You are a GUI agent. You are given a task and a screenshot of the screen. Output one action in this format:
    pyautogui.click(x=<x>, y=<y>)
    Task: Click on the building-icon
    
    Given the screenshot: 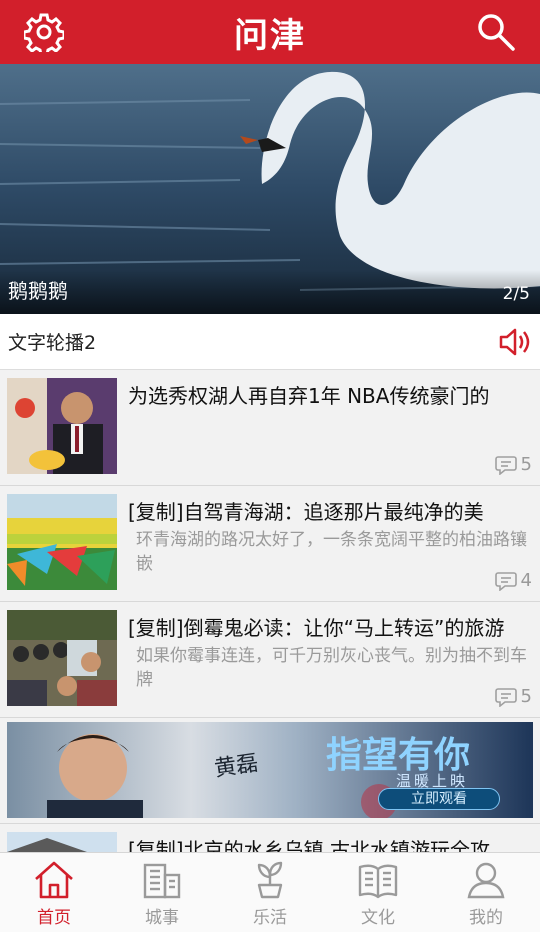 What is the action you would take?
    pyautogui.click(x=162, y=881)
    